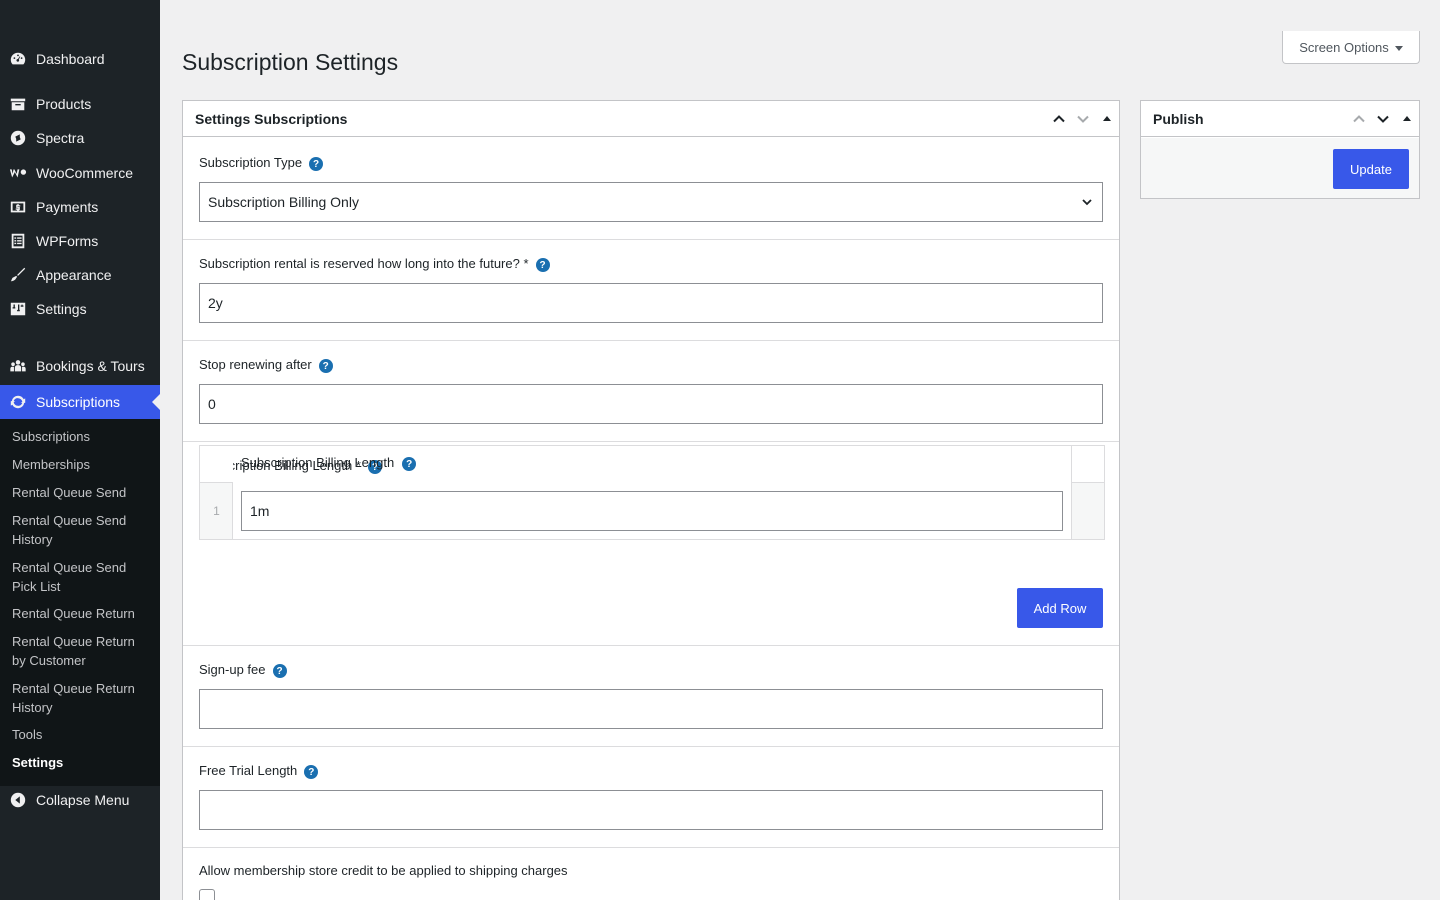 This screenshot has width=1440, height=900. Describe the element at coordinates (18, 275) in the screenshot. I see `brush-icon` at that location.